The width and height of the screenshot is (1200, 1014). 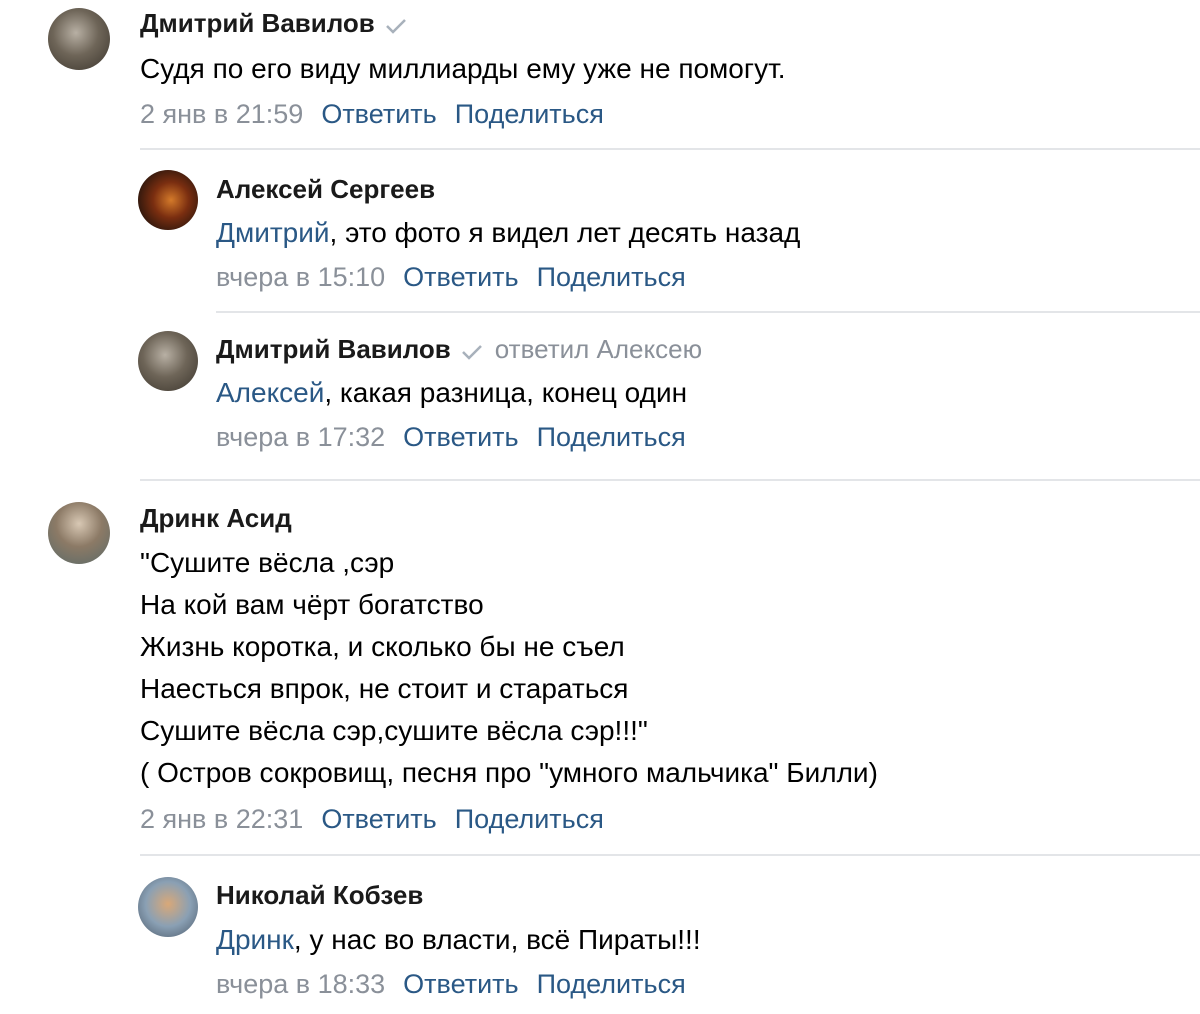 What do you see at coordinates (325, 189) in the screenshot?
I see `author-name: Алексей Сергеев` at bounding box center [325, 189].